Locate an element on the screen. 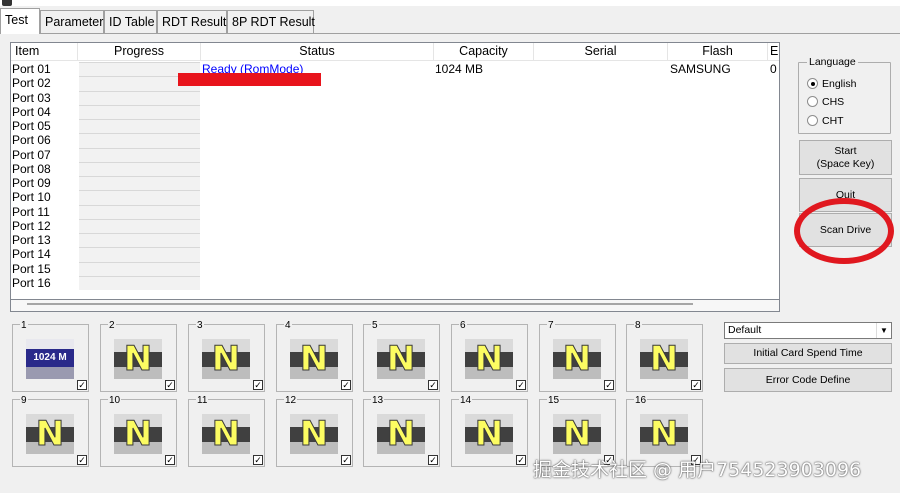 Image resolution: width=900 pixels, height=493 pixels. column-header-item: Item is located at coordinates (44, 52).